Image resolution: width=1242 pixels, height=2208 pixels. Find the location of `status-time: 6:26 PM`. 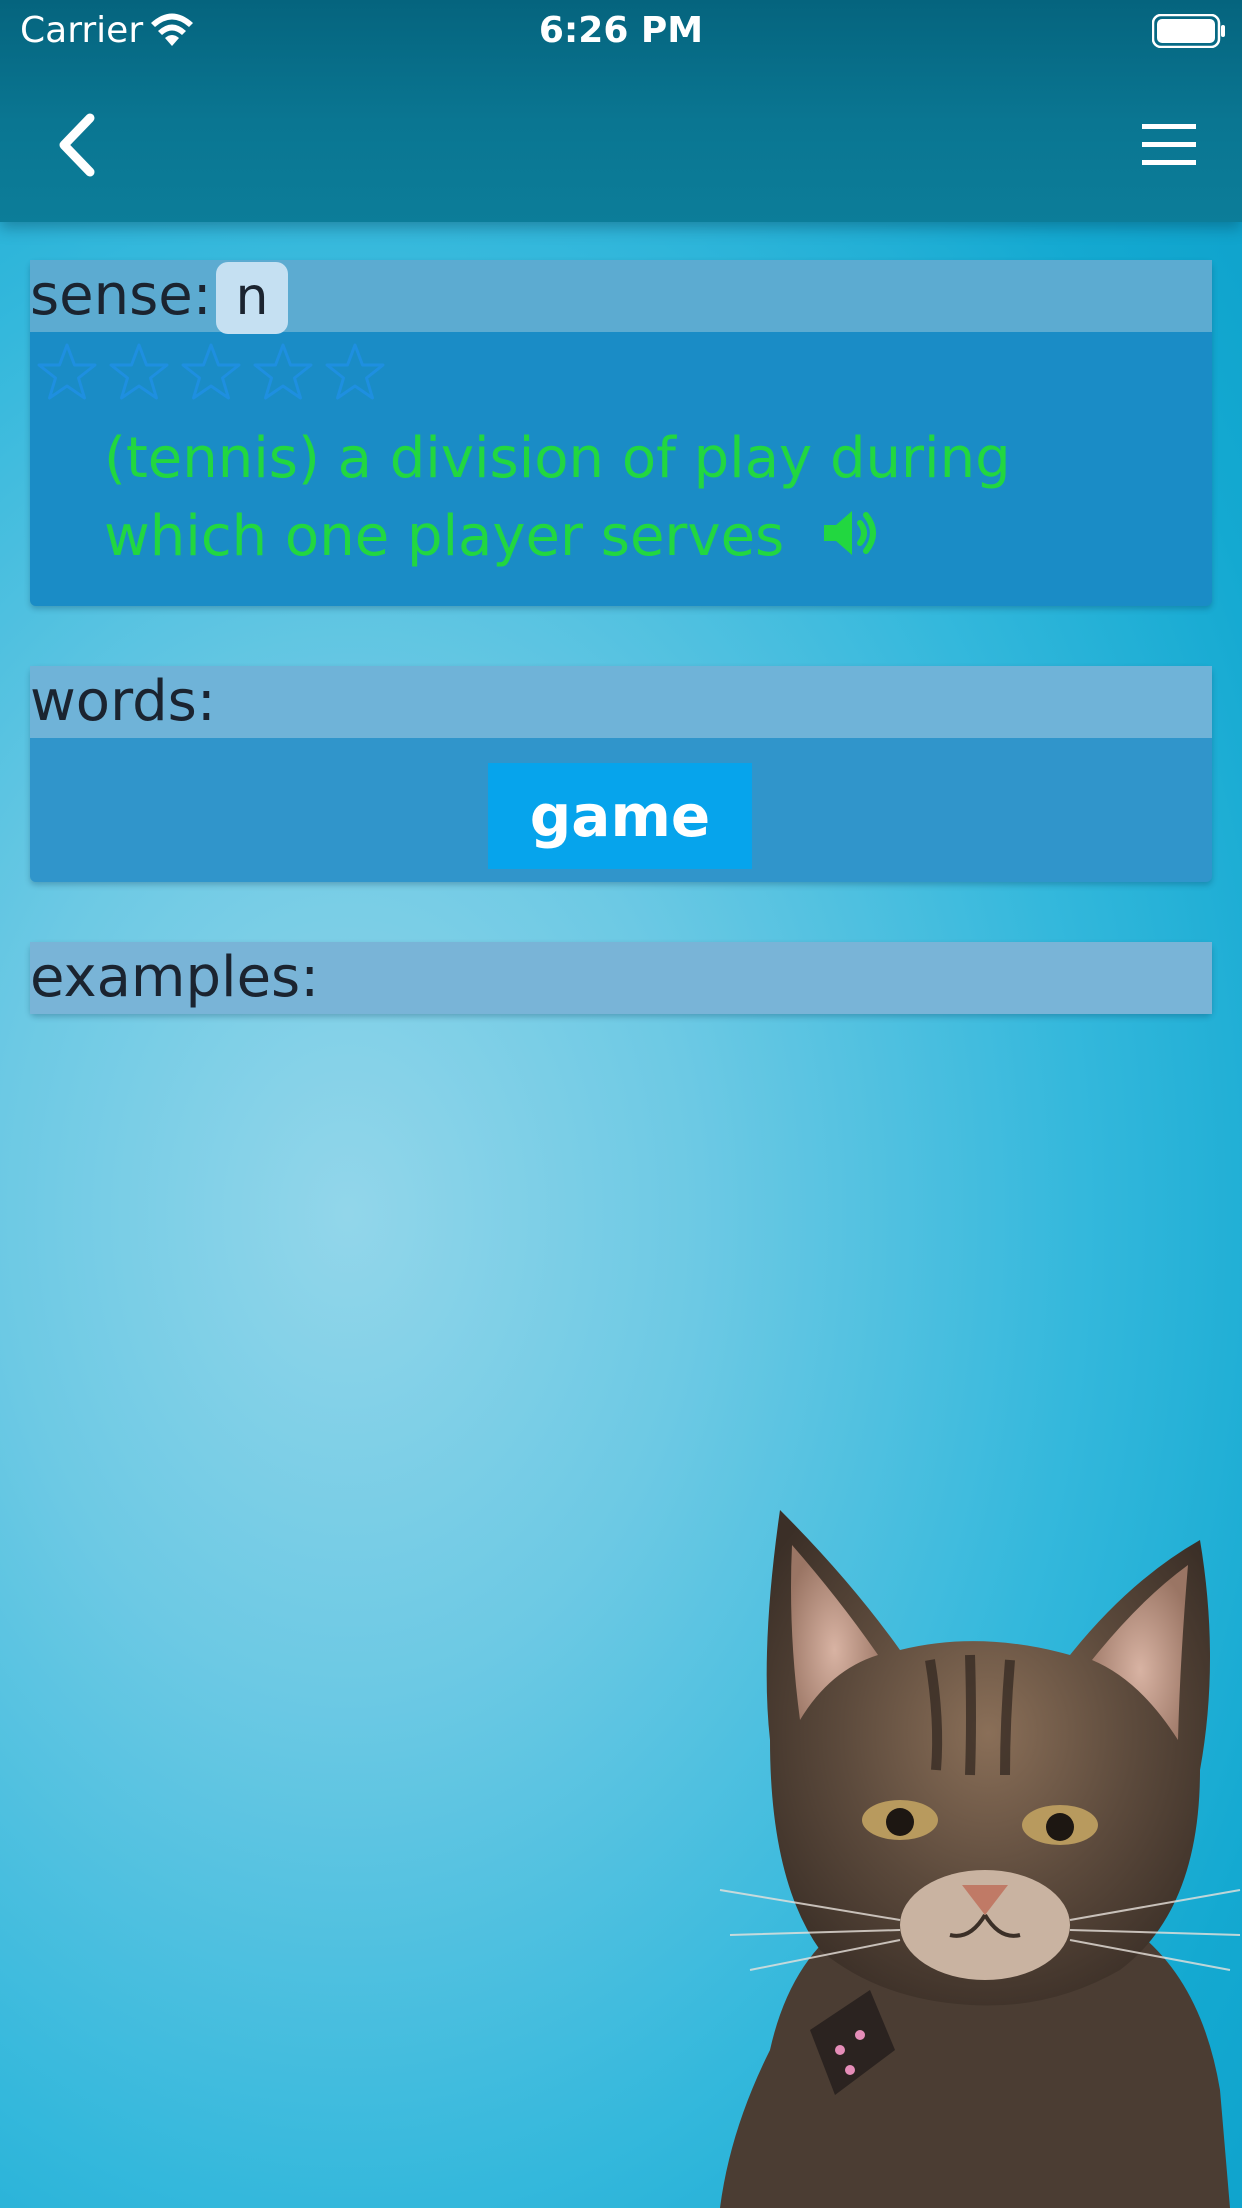

status-time: 6:26 PM is located at coordinates (621, 30).